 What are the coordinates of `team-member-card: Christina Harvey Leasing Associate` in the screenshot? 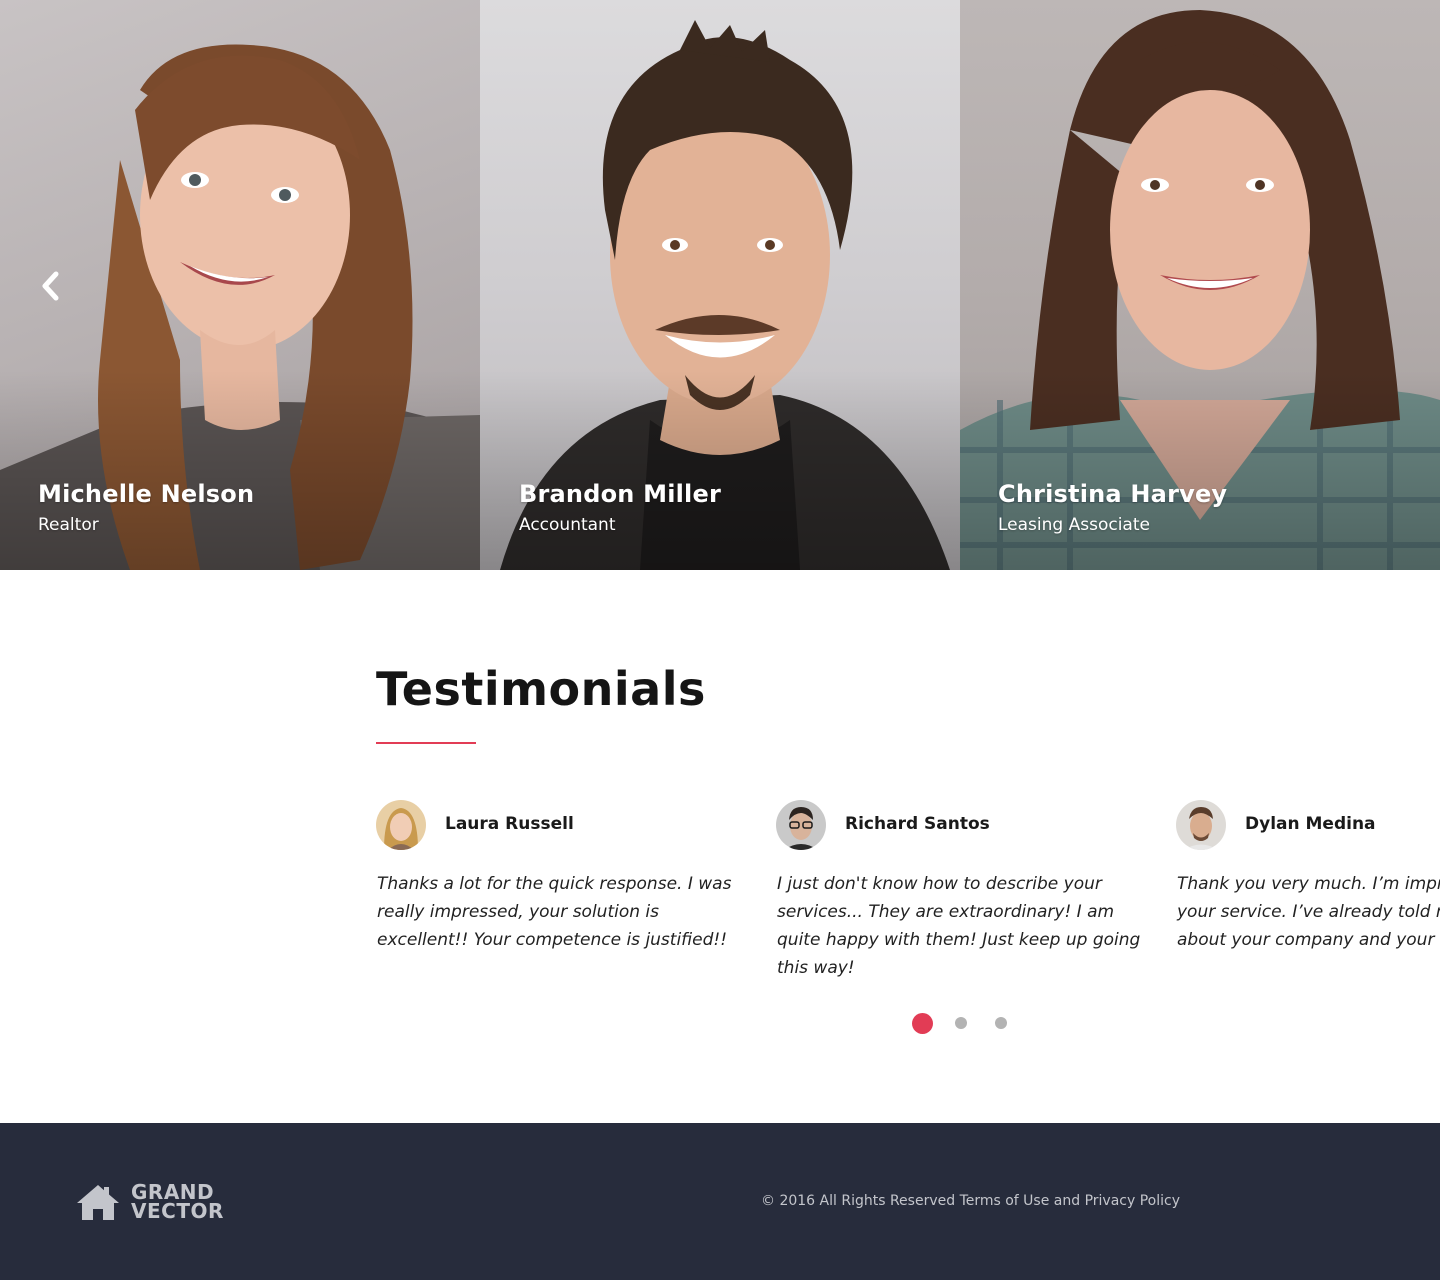 It's located at (1200, 285).